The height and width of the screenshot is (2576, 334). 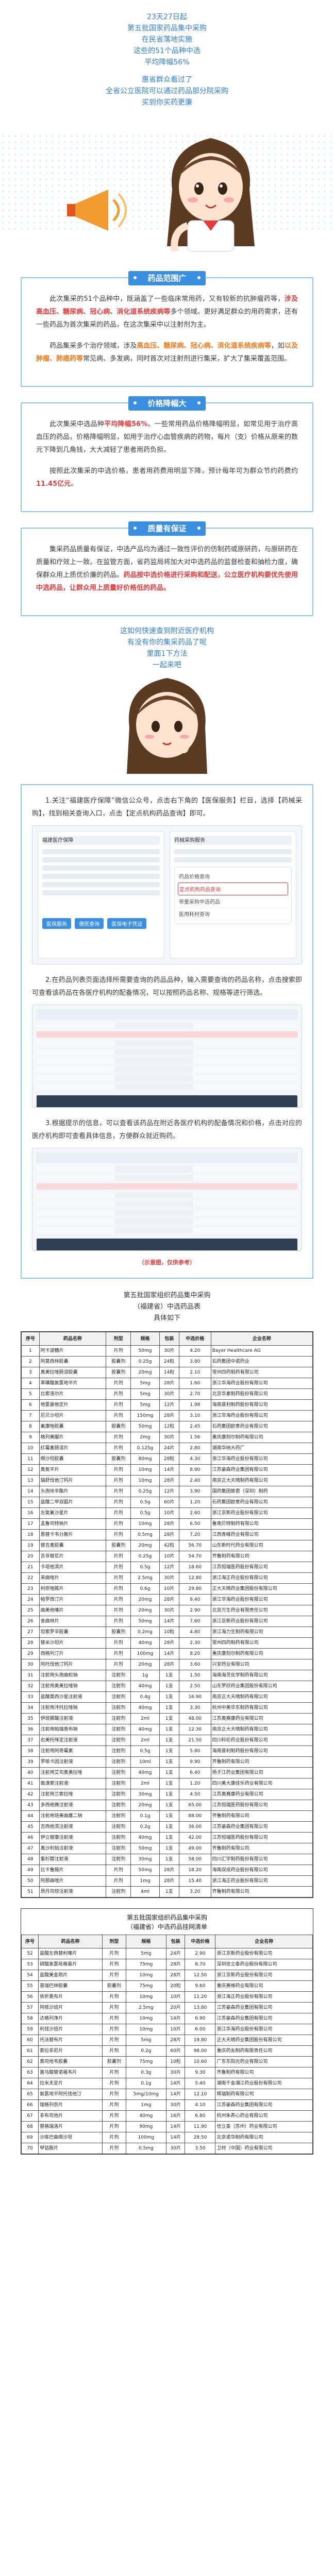 What do you see at coordinates (167, 1794) in the screenshot?
I see `table-row: 42 注射用兰索拉唑 注射剂 30mg 1支 4.50 江苏奥赛康药业有限公司` at bounding box center [167, 1794].